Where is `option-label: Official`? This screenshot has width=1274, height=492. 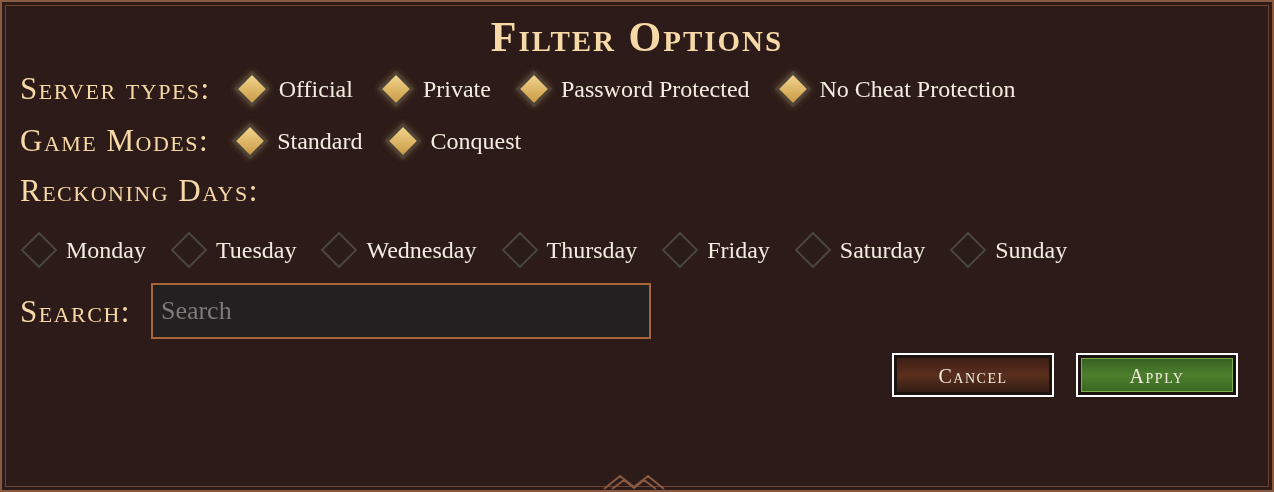
option-label: Official is located at coordinates (315, 89).